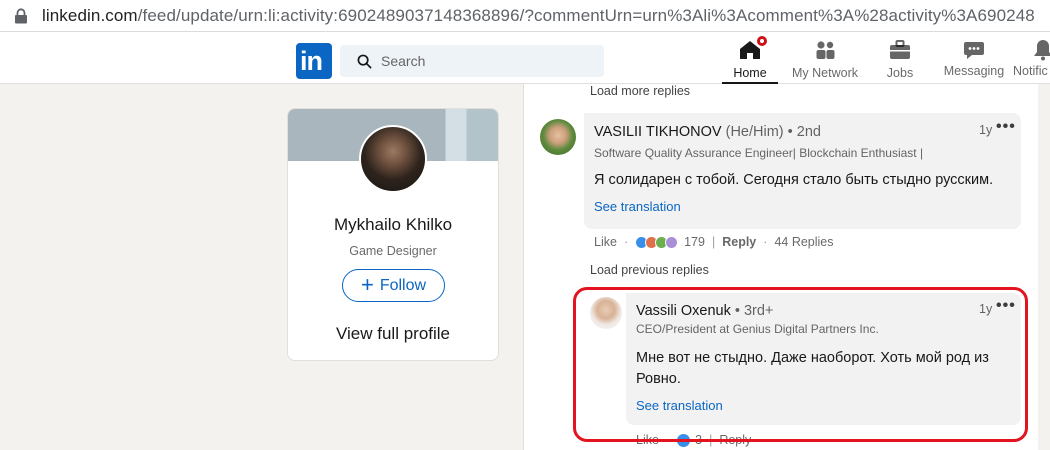 This screenshot has height=450, width=1050. What do you see at coordinates (1030, 71) in the screenshot?
I see `nav-notifications-label: Notific` at bounding box center [1030, 71].